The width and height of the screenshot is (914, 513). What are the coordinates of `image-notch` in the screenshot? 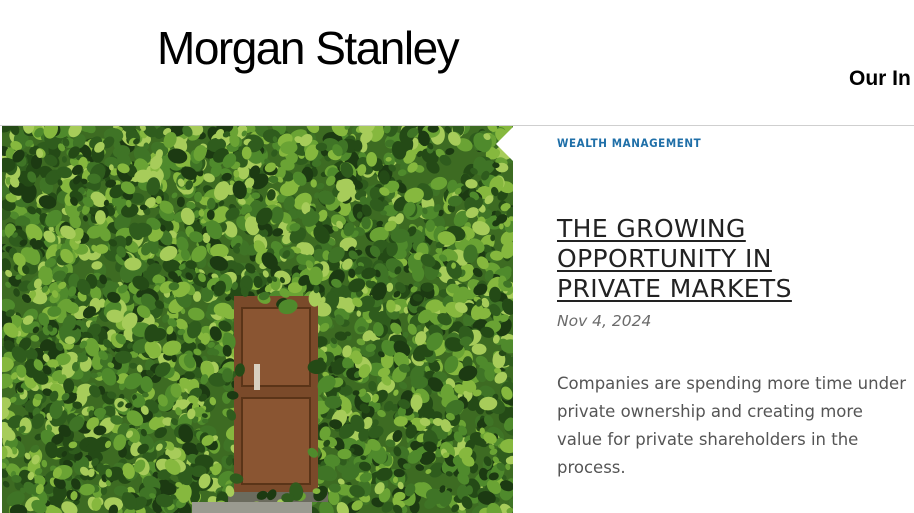 It's located at (505, 144).